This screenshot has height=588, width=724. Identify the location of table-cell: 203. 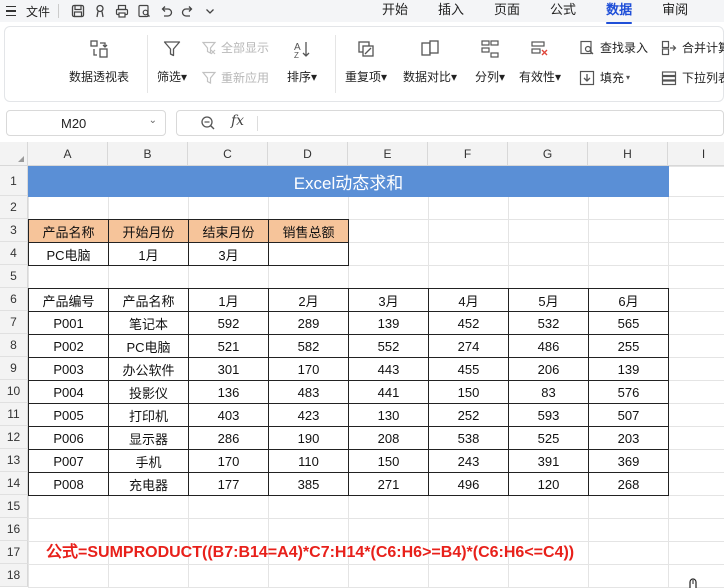
(628, 438).